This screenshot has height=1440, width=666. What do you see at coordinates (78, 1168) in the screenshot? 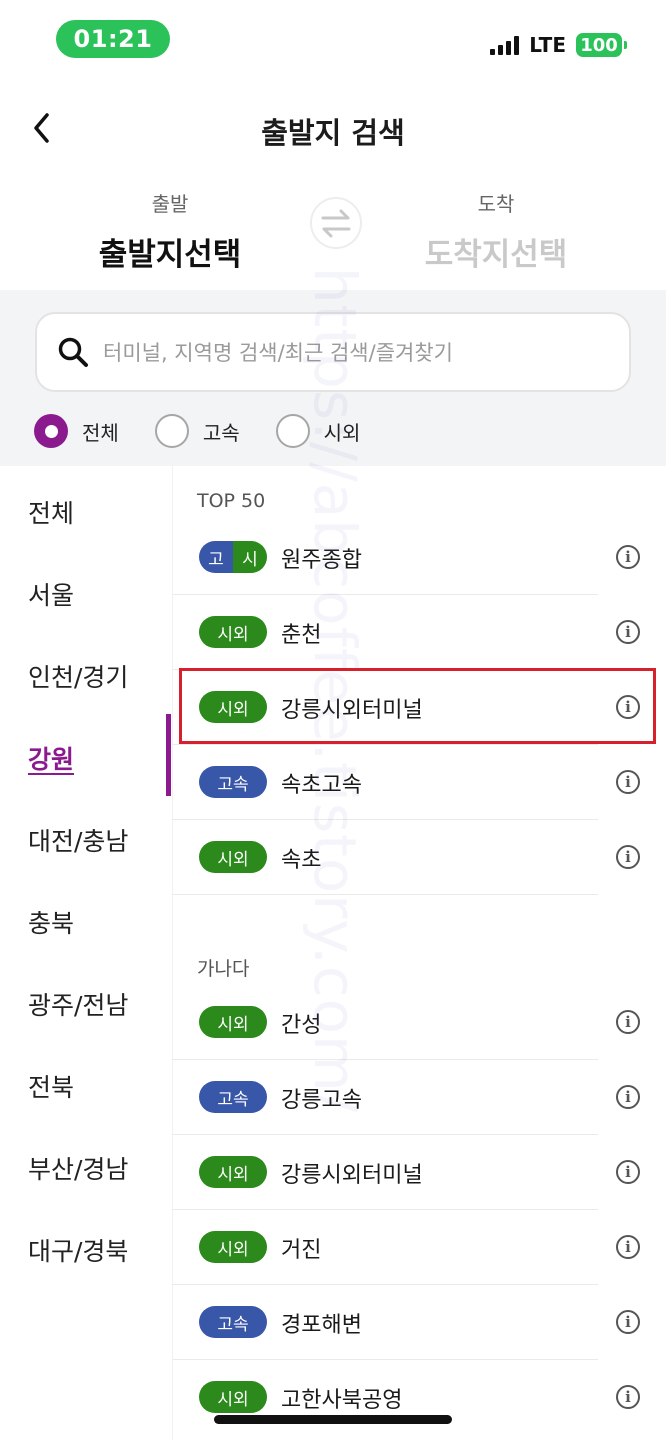
I see `region-item-busan-gyeongnam: 부산/경남` at bounding box center [78, 1168].